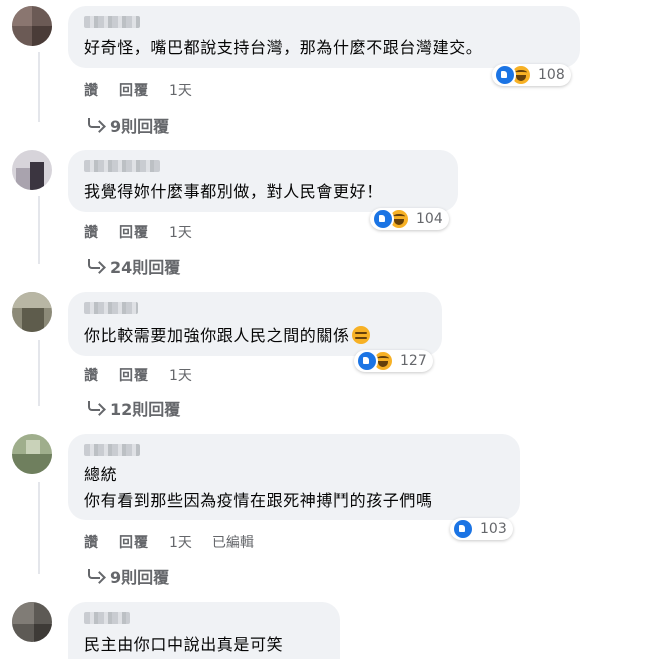 The height and width of the screenshot is (659, 656). Describe the element at coordinates (360, 335) in the screenshot. I see `expressionless-face-icon` at that location.